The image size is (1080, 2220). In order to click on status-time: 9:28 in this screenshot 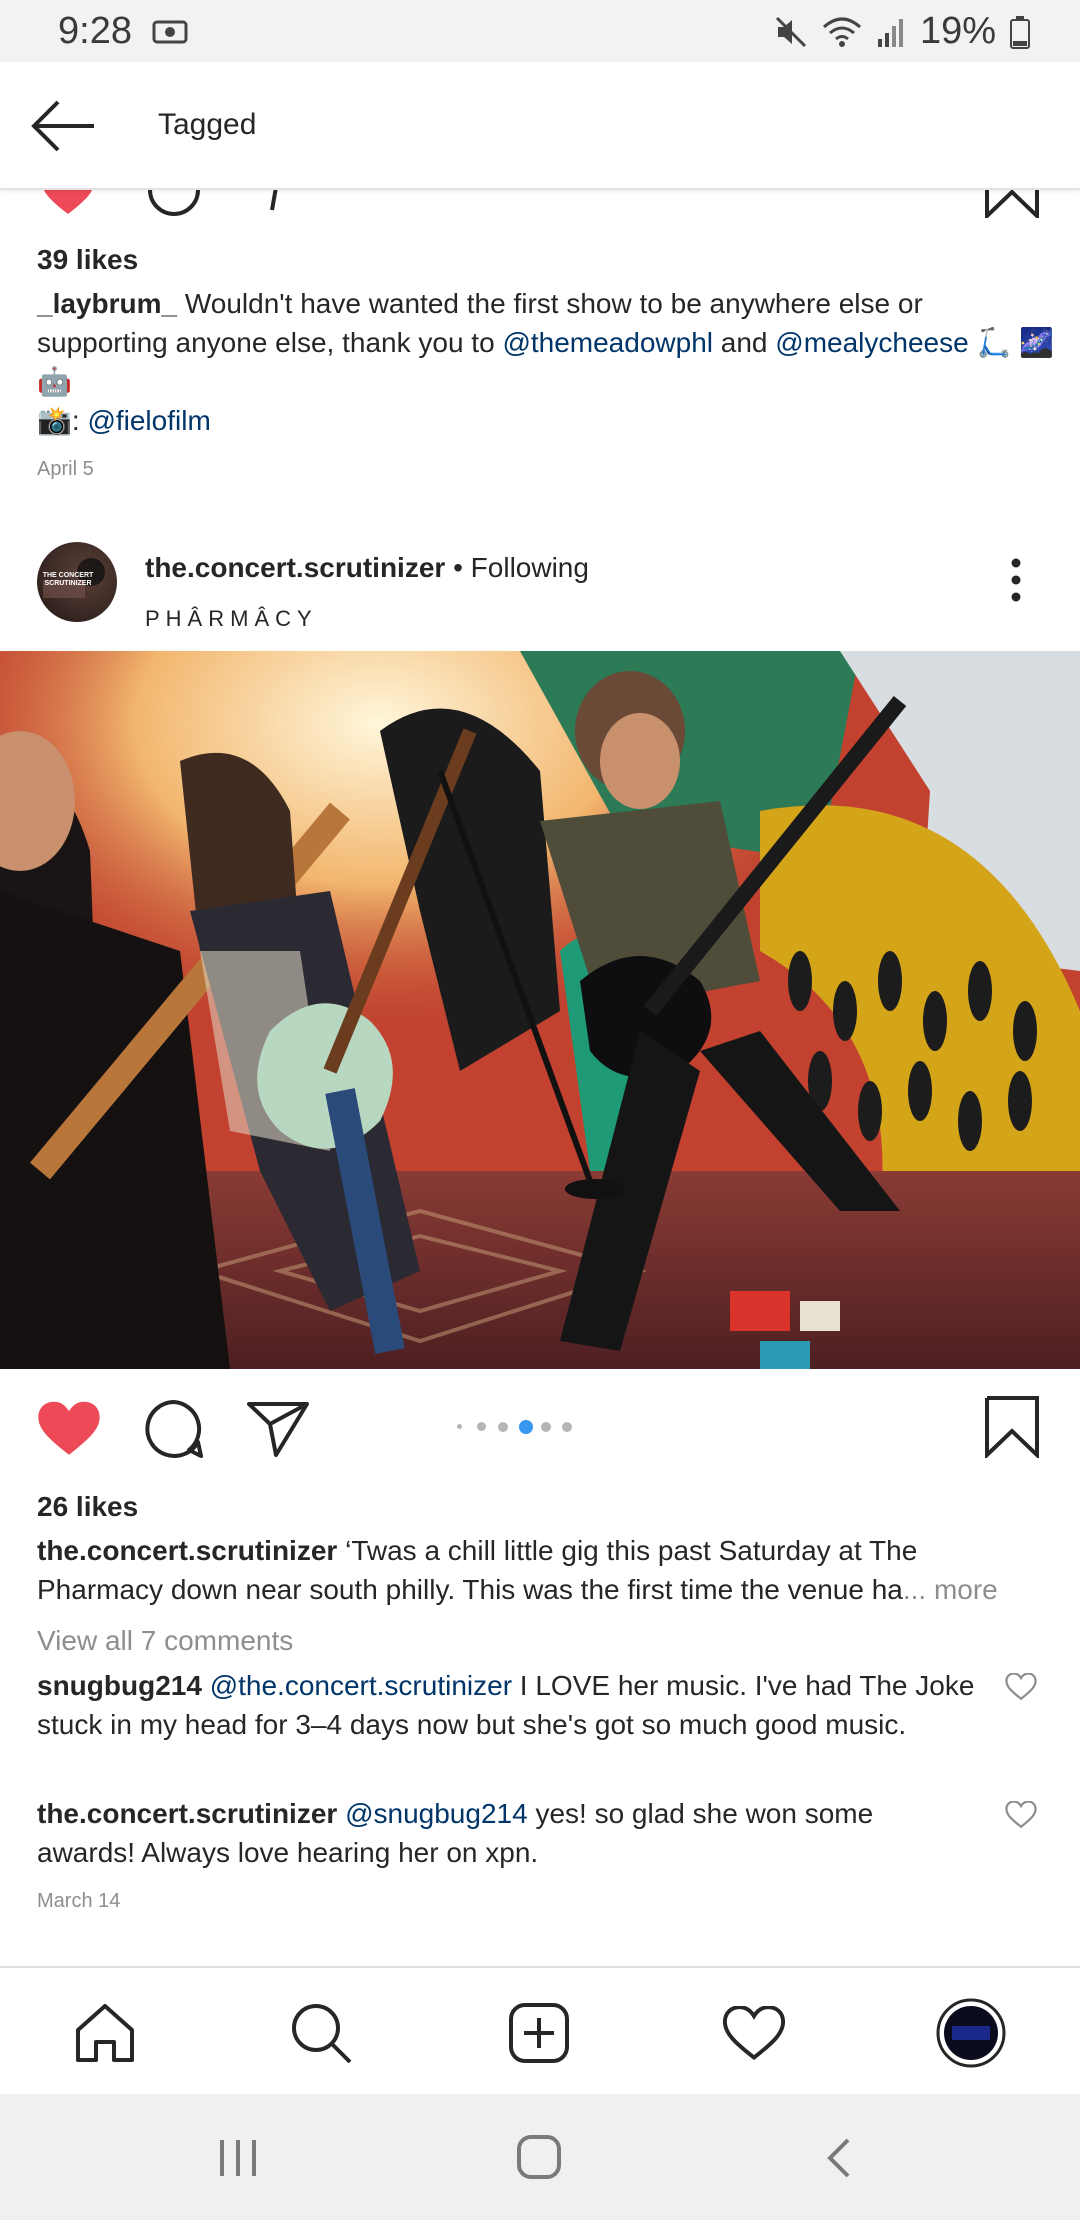, I will do `click(95, 31)`.